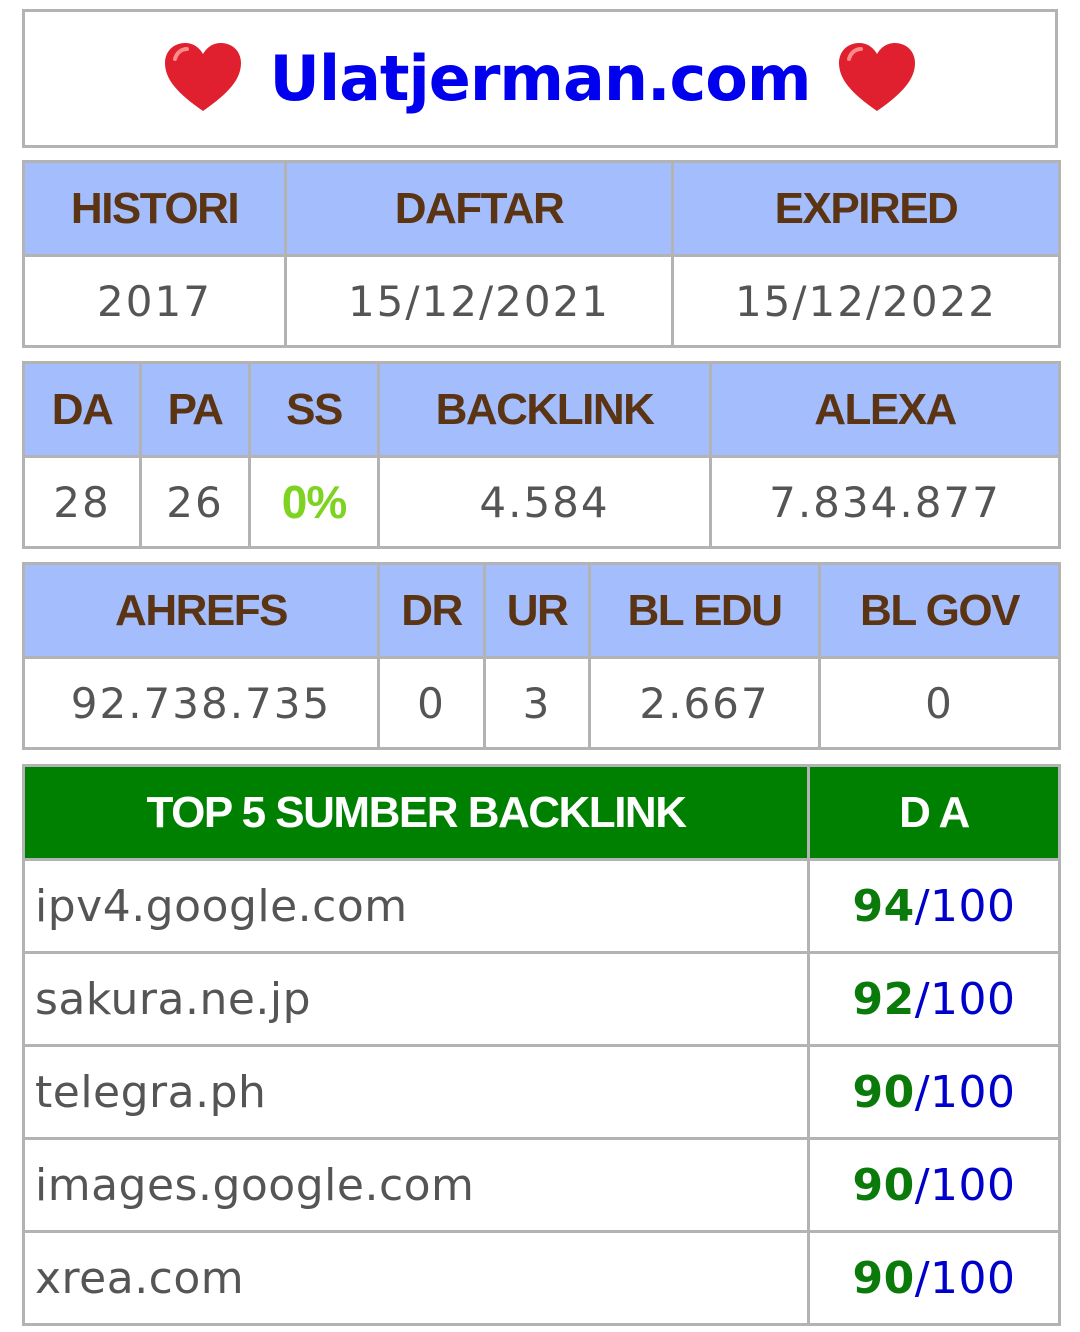  I want to click on value-da: 28, so click(82, 502).